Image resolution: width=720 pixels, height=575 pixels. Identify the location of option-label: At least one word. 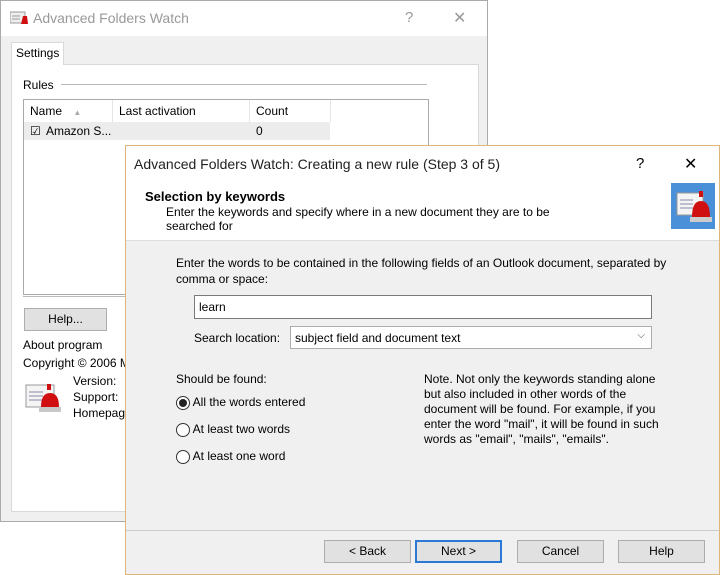
(239, 456).